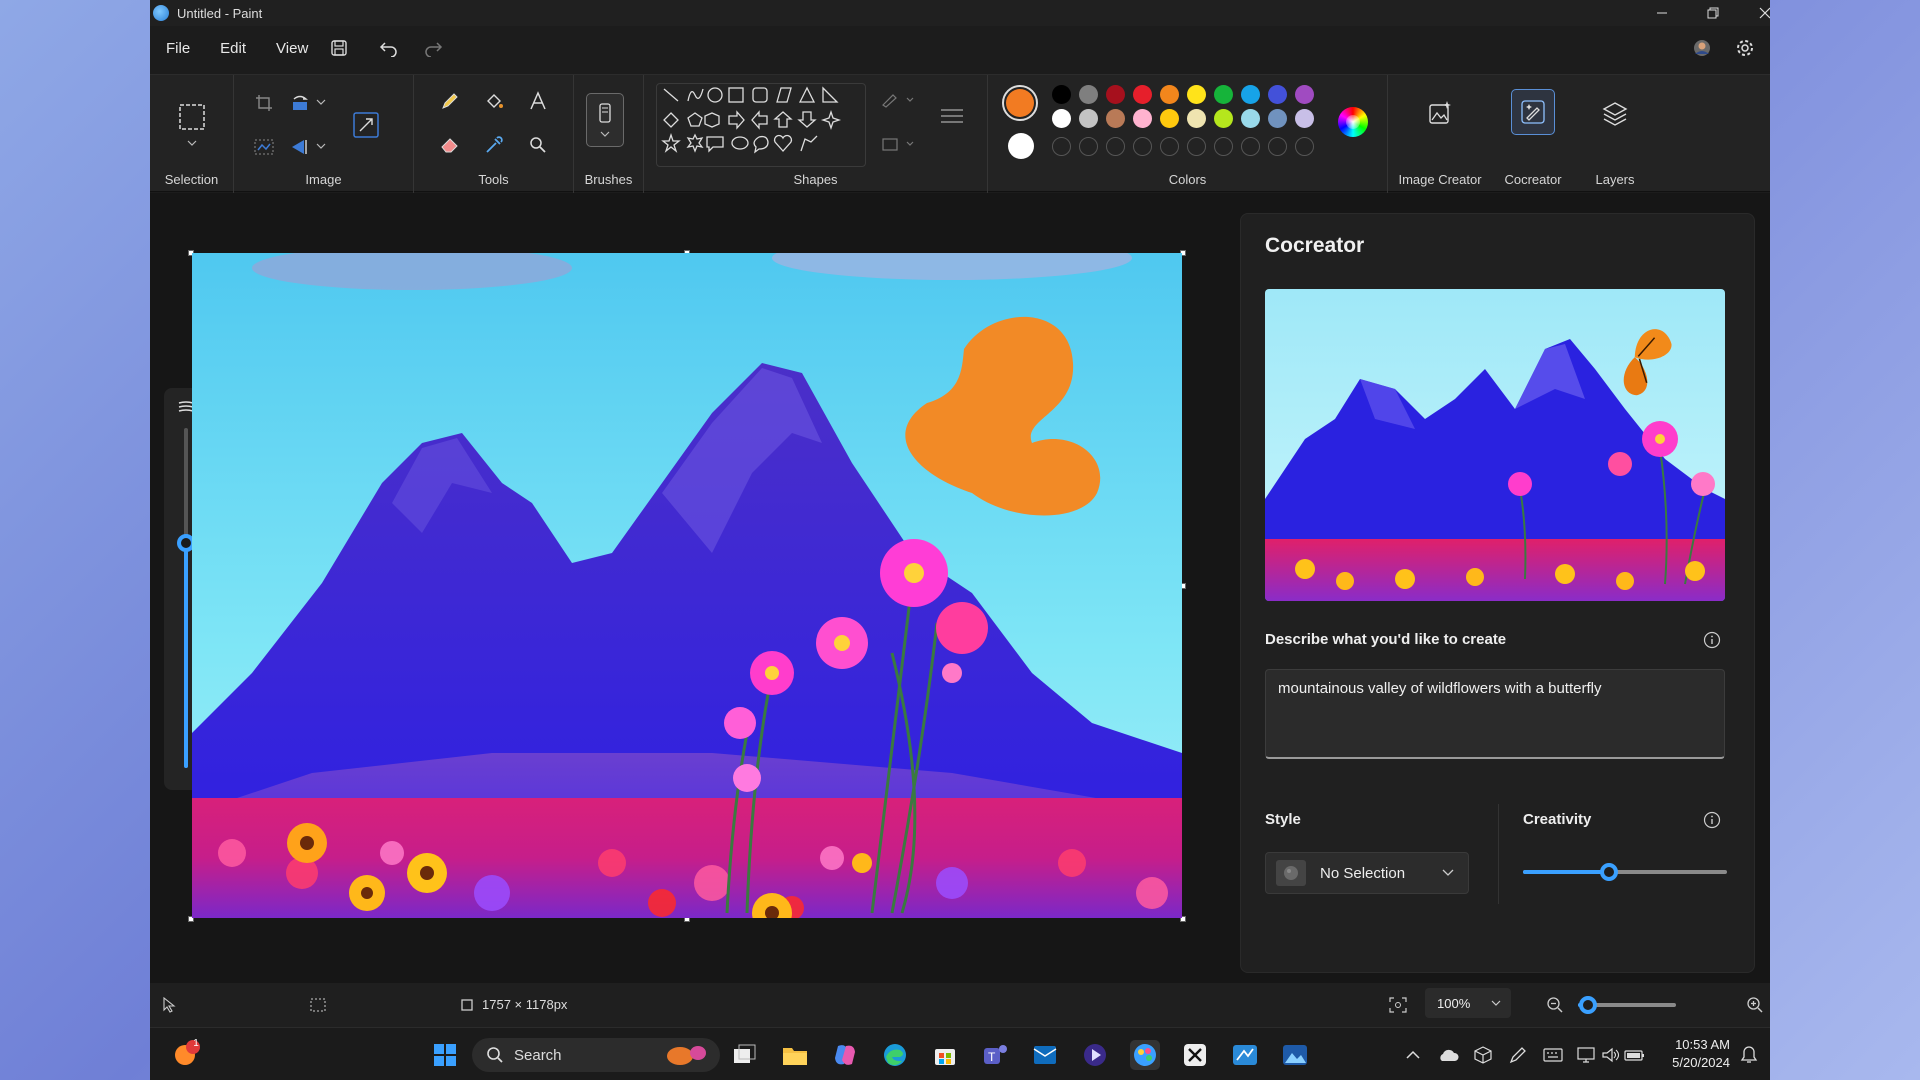 The width and height of the screenshot is (1920, 1080). Describe the element at coordinates (1712, 640) in the screenshot. I see `describe-info-button` at that location.